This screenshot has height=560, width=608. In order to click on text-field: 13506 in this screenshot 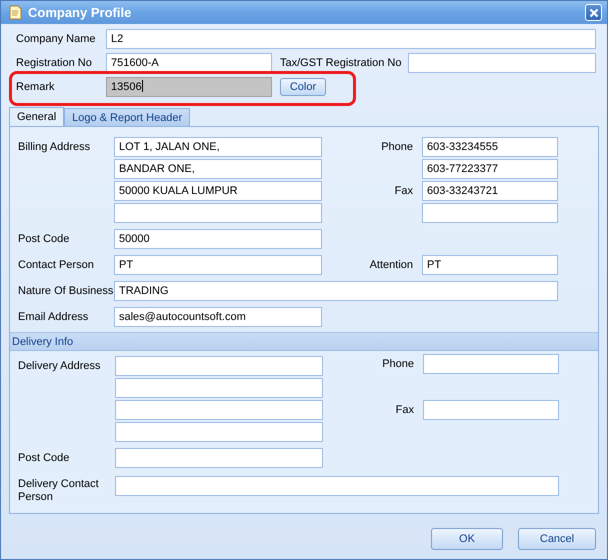, I will do `click(189, 87)`.